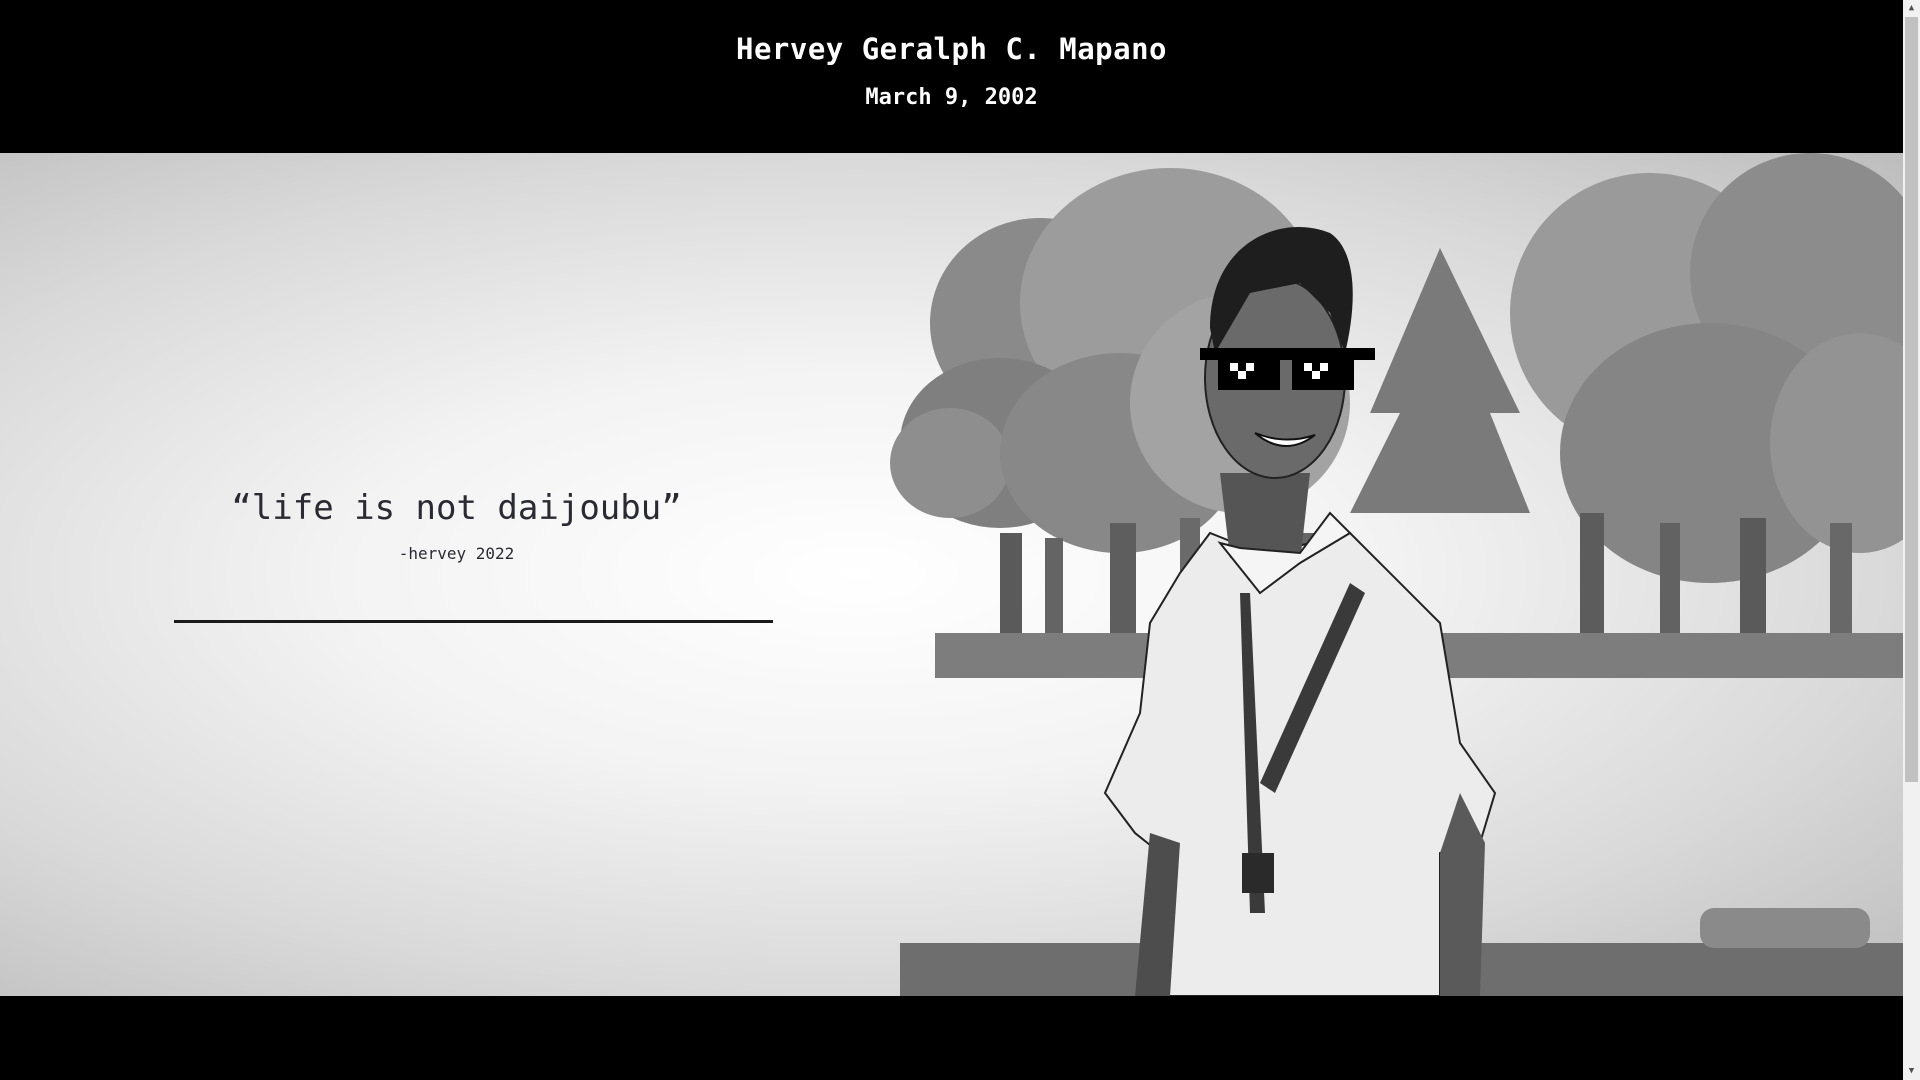 The image size is (1920, 1080). Describe the element at coordinates (1785, 928) in the screenshot. I see `log` at that location.